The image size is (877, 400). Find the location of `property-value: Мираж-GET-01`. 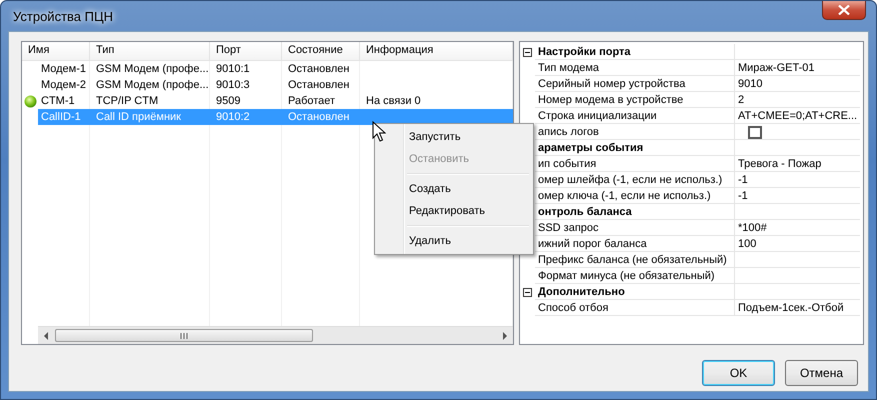

property-value: Мираж-GET-01 is located at coordinates (797, 68).